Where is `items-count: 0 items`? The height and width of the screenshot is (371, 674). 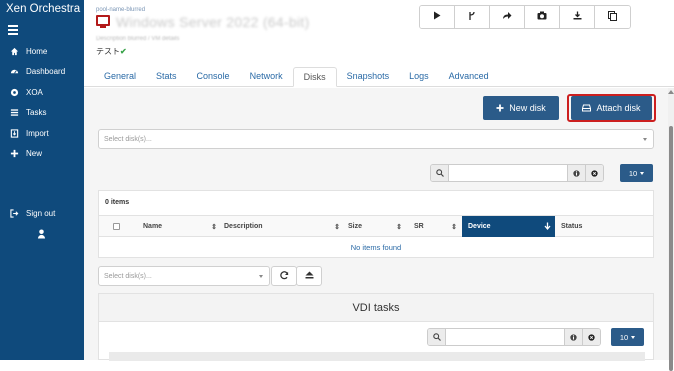 items-count: 0 items is located at coordinates (117, 202).